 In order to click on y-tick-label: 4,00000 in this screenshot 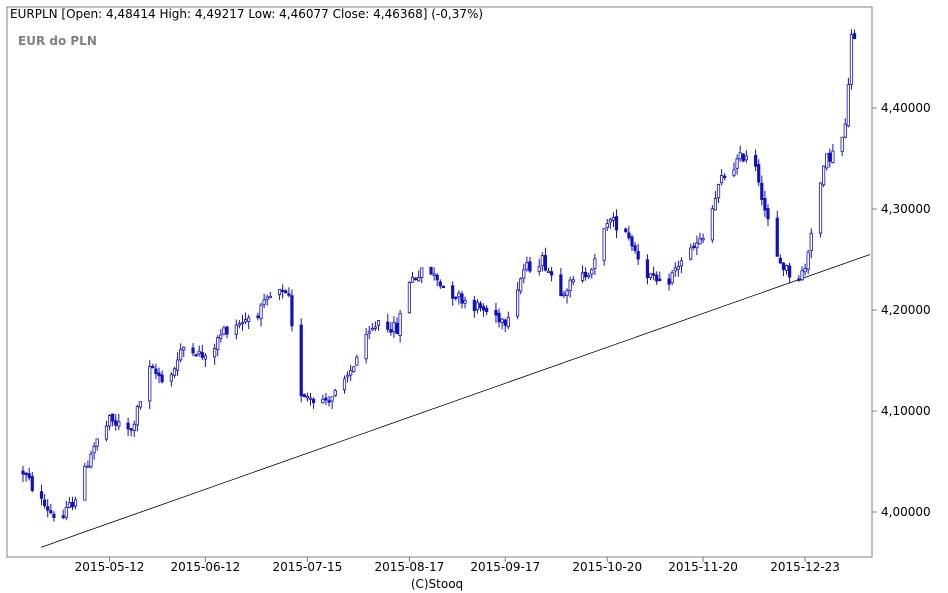, I will do `click(906, 512)`.